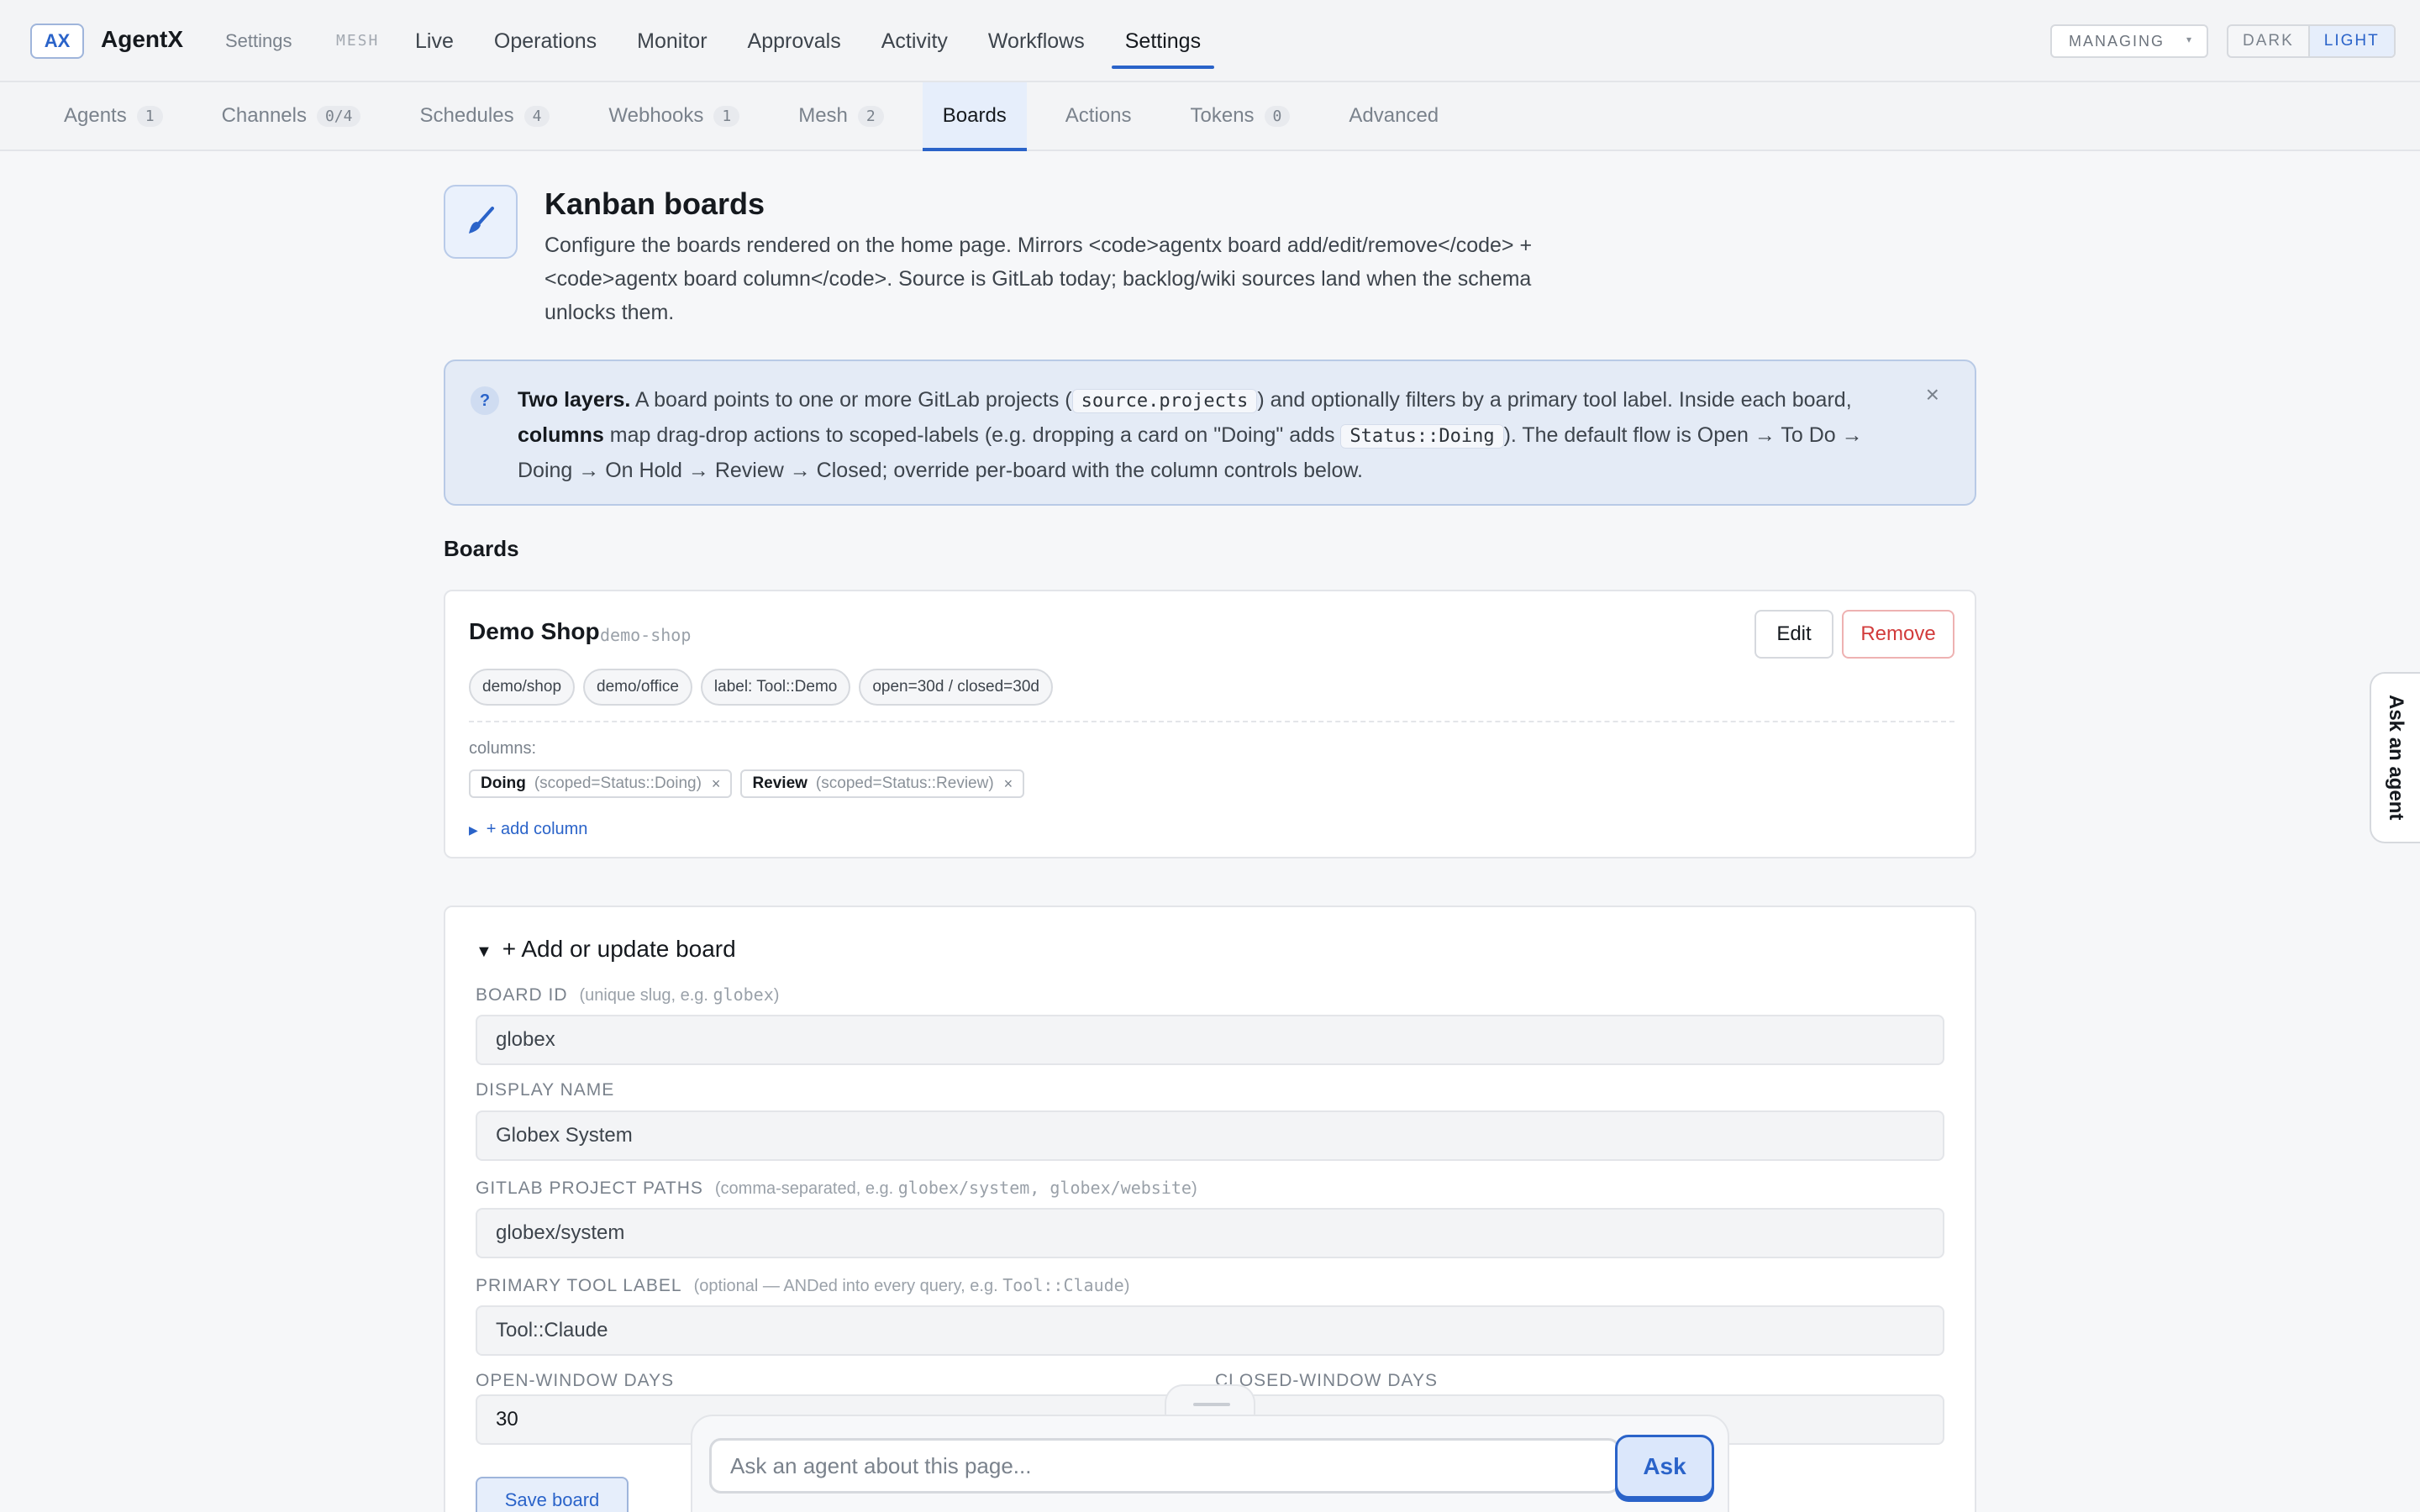  Describe the element at coordinates (142, 39) in the screenshot. I see `app-name: AgentX` at that location.